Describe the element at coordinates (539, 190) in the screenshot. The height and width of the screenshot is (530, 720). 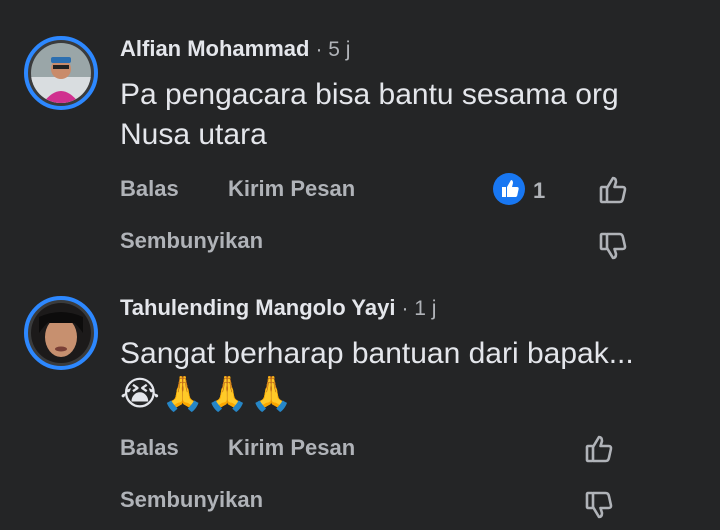
I see `like-count: 1` at that location.